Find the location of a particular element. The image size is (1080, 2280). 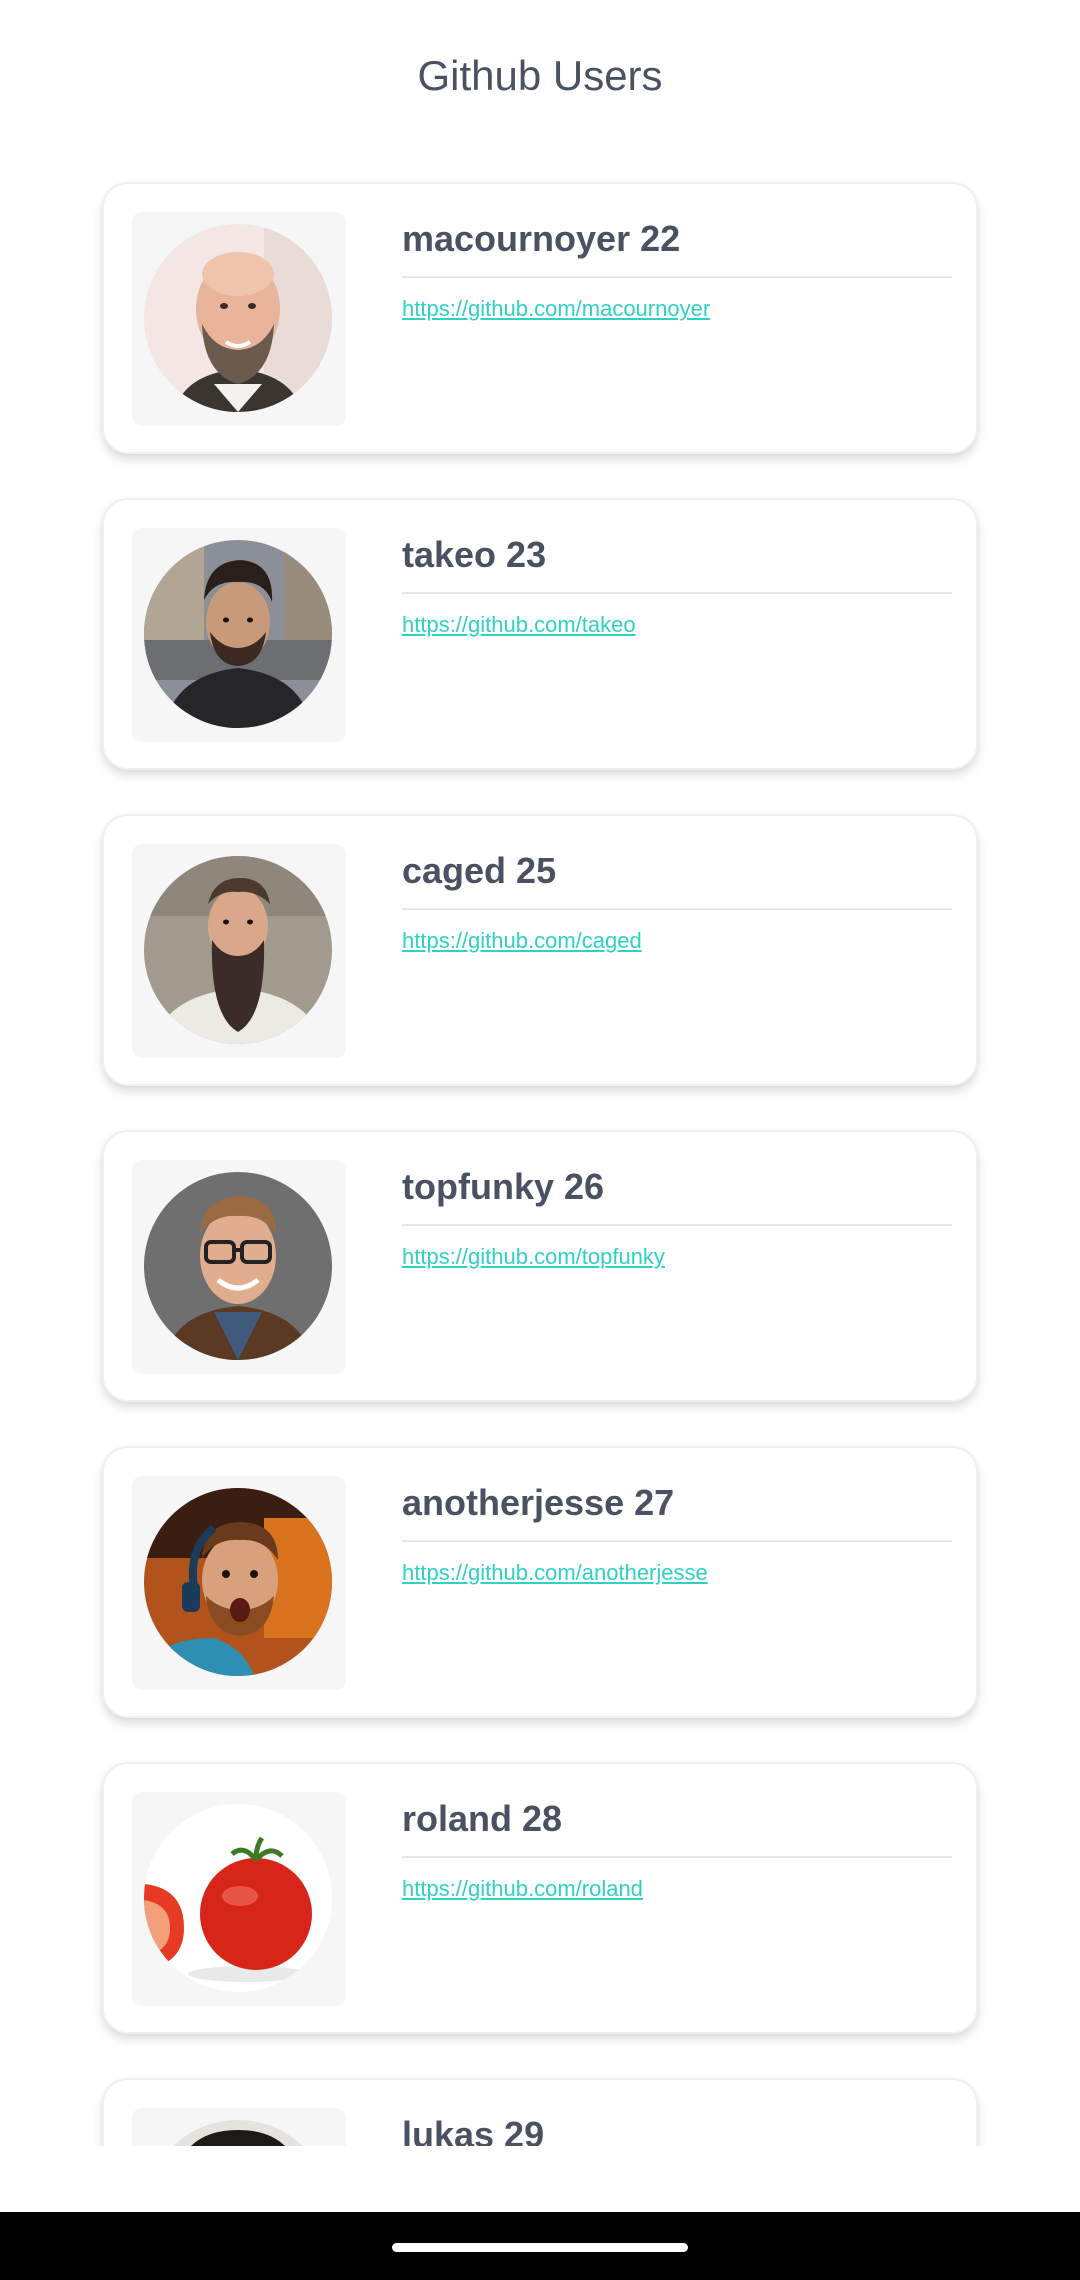

user-name: caged 25 is located at coordinates (479, 870).